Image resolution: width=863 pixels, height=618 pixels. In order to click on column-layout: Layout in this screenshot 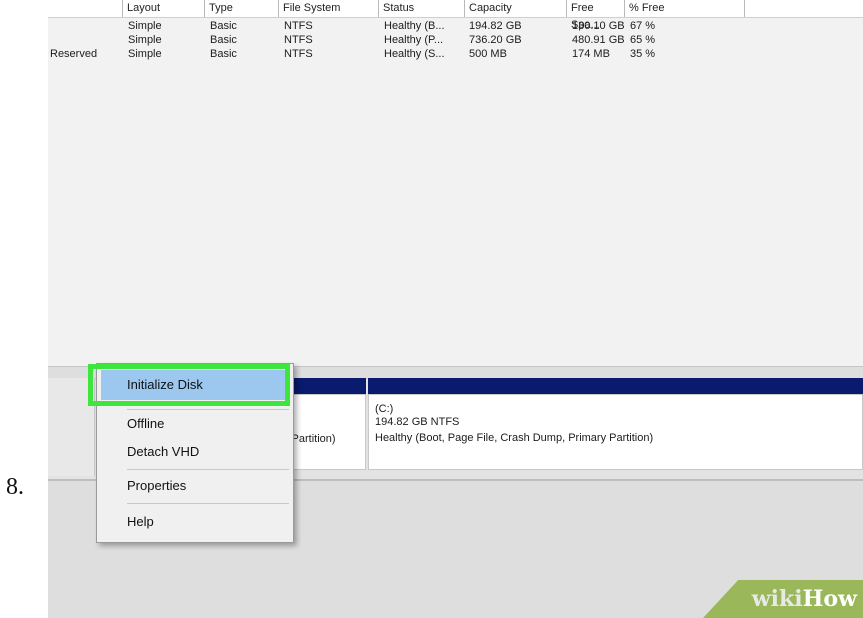, I will do `click(163, 8)`.